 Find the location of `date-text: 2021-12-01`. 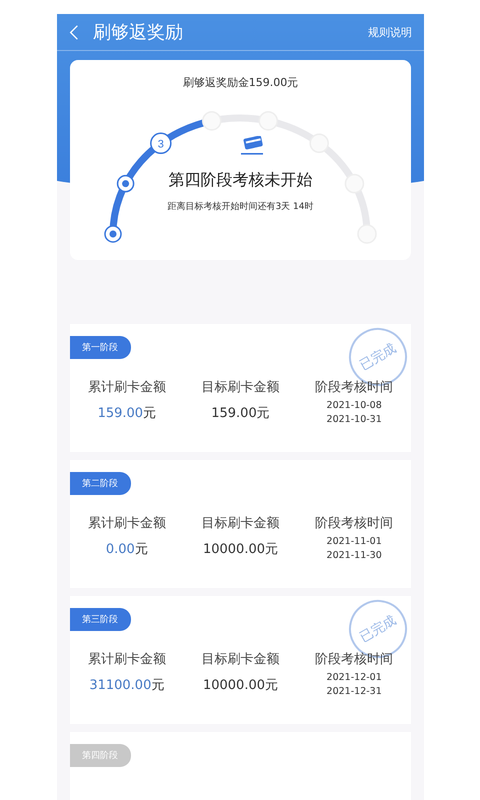

date-text: 2021-12-01 is located at coordinates (354, 677).